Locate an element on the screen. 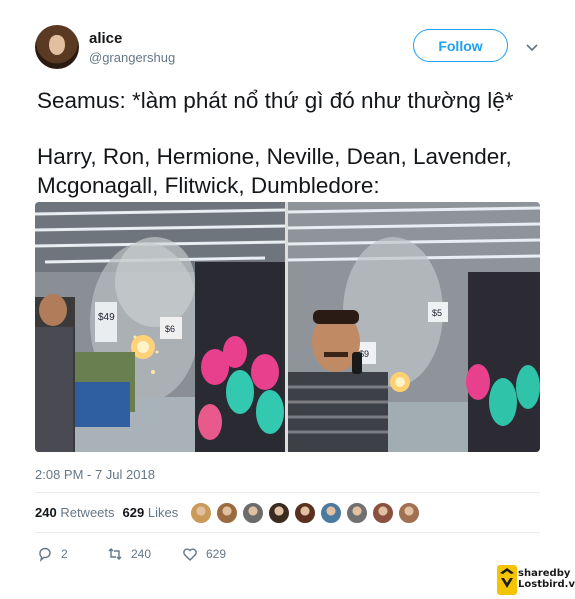  retweet-count: 240 is located at coordinates (141, 554).